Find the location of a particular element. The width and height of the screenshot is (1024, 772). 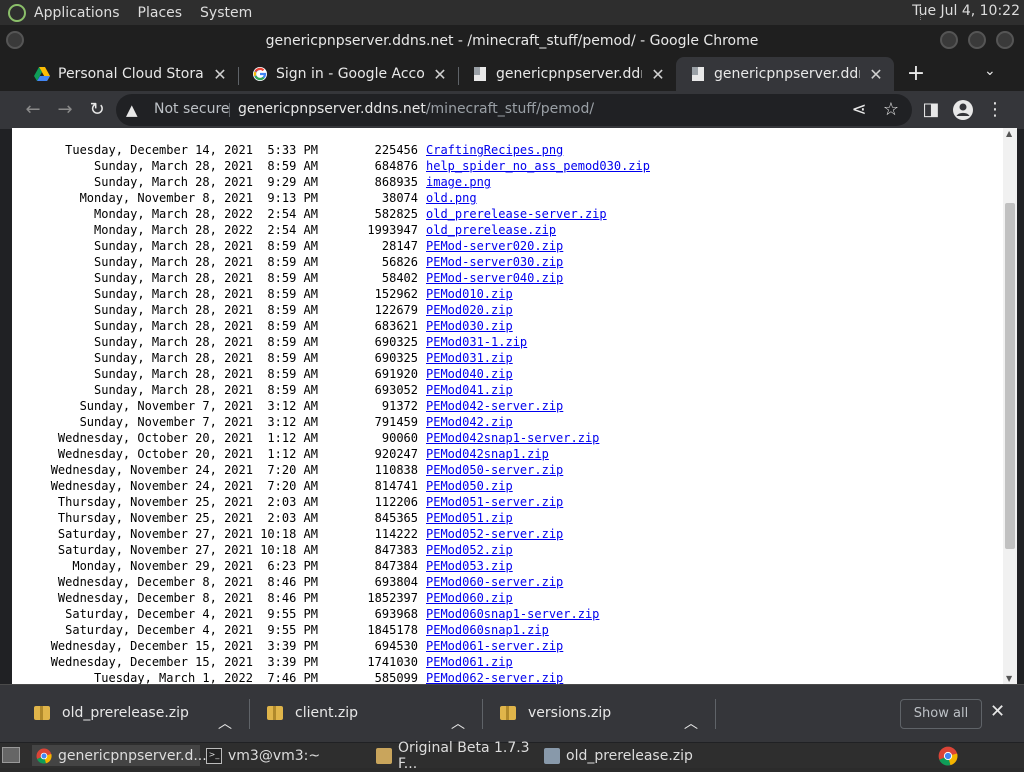

file-link: old_prerelease-server.zip is located at coordinates (516, 214).